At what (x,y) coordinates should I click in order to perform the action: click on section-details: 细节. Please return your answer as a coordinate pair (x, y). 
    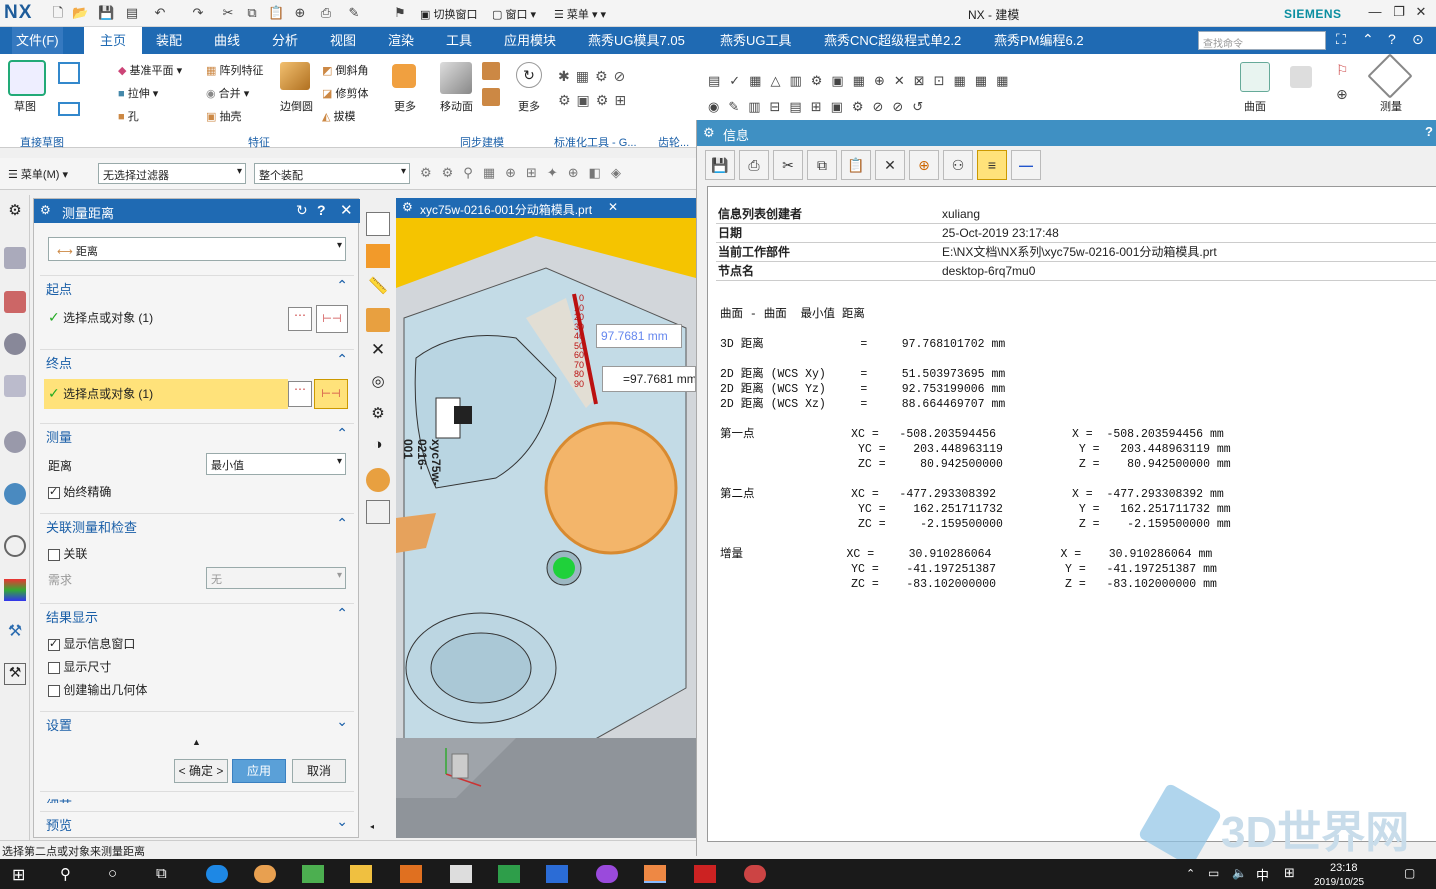
    Looking at the image, I should click on (197, 797).